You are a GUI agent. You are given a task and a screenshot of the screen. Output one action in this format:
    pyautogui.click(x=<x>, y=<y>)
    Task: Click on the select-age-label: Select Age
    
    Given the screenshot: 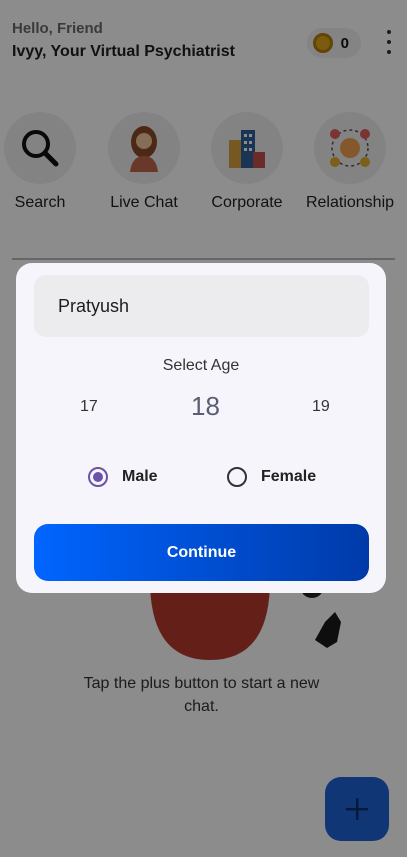 What is the action you would take?
    pyautogui.click(x=201, y=365)
    